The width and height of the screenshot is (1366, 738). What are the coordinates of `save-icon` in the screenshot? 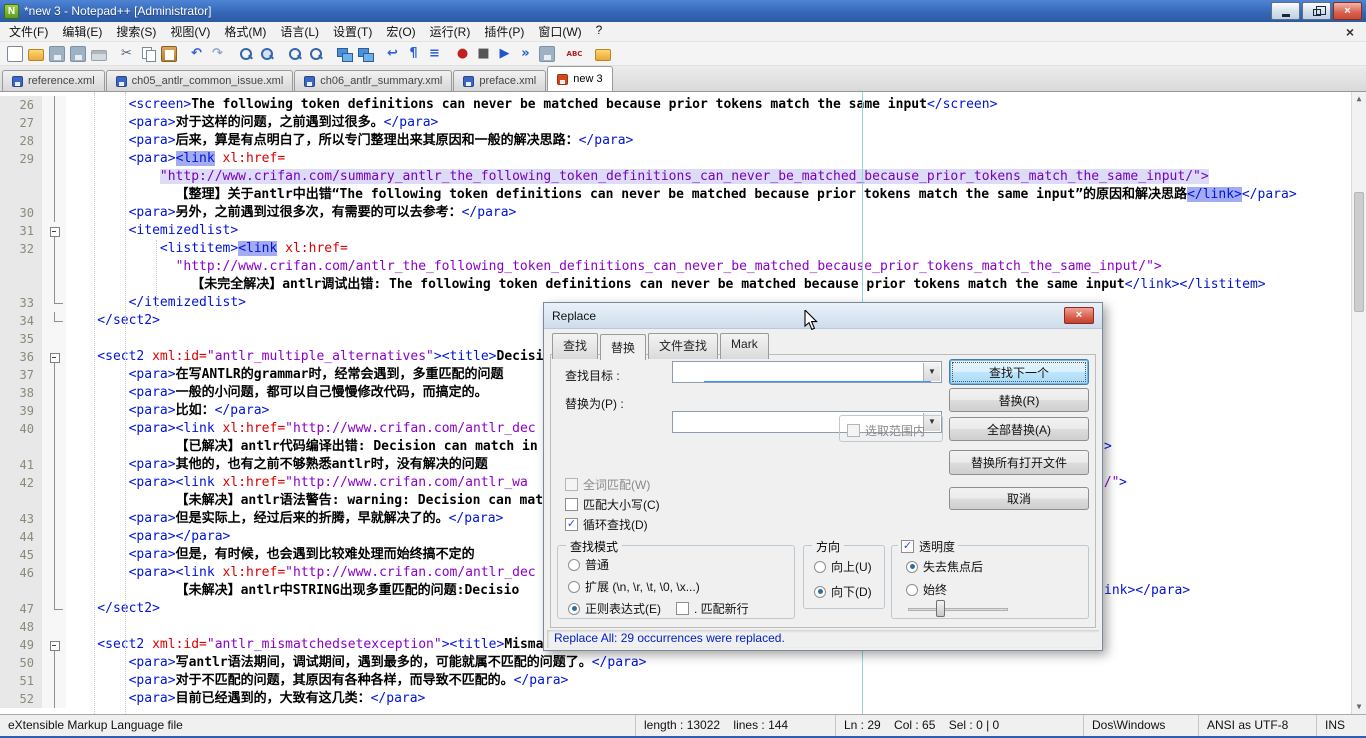 It's located at (56, 53).